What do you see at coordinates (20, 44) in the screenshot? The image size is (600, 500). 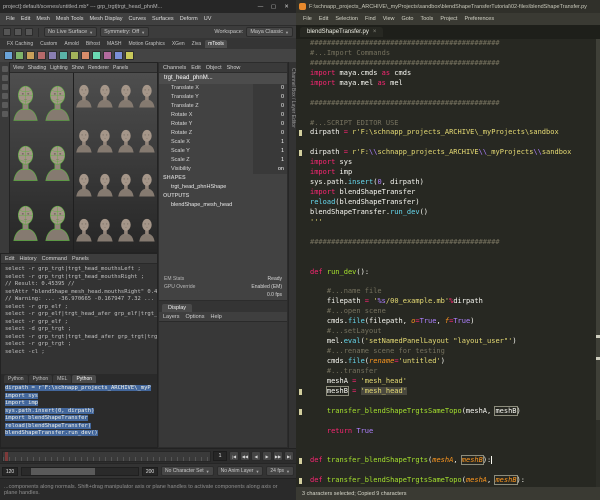 I see `shelf-tab-0: FX Caching` at bounding box center [20, 44].